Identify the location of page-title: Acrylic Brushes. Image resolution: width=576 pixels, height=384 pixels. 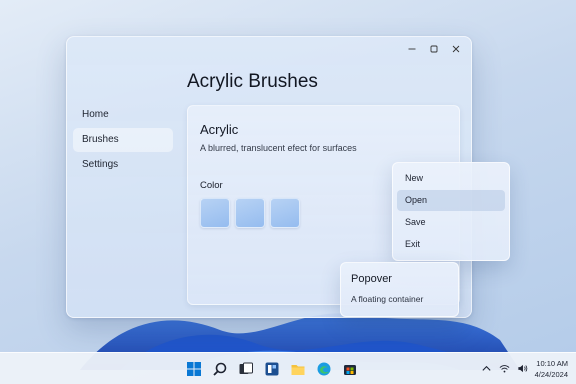
(252, 81).